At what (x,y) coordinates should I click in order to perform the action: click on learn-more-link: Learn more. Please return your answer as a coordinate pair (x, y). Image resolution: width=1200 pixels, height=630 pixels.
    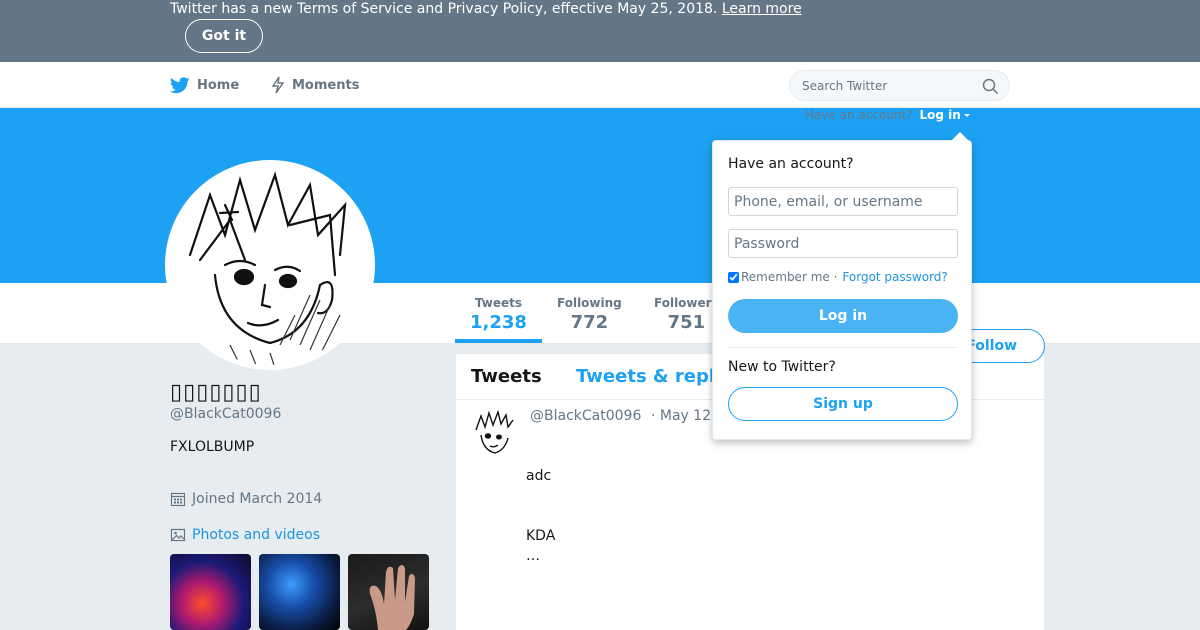
    Looking at the image, I should click on (762, 9).